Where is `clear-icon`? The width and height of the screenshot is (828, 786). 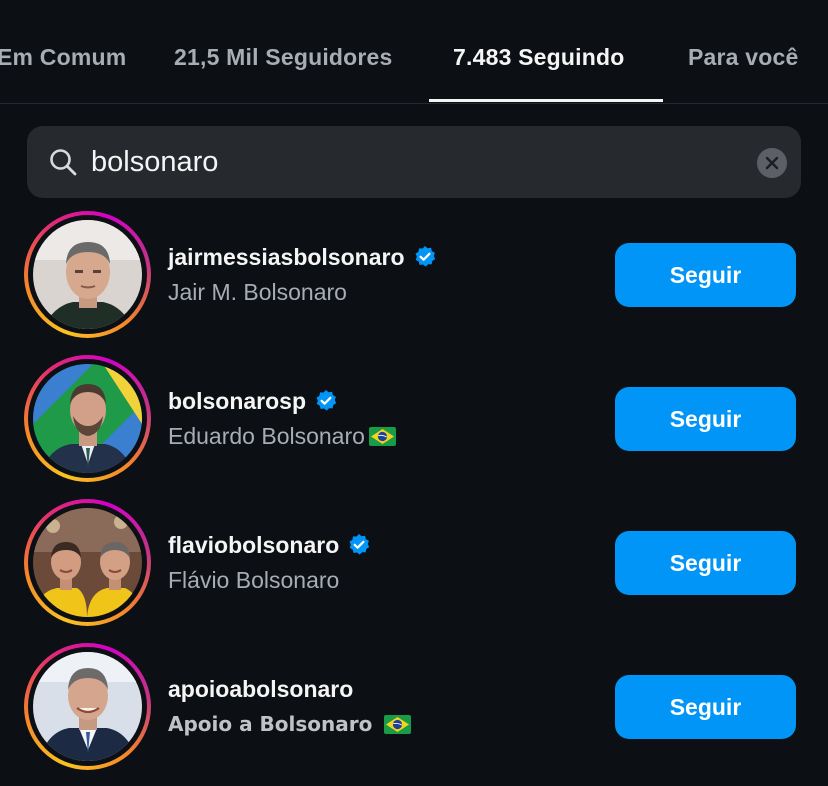 clear-icon is located at coordinates (772, 163).